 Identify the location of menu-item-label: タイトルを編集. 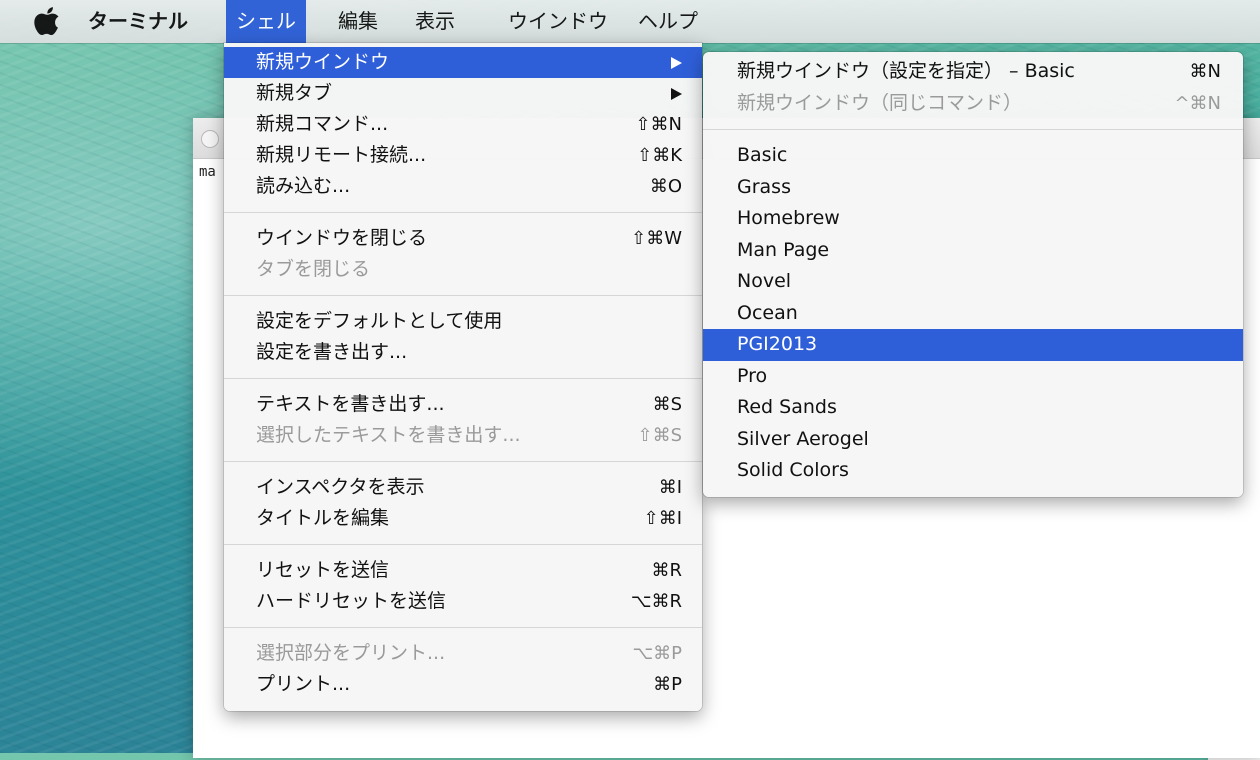
(323, 518).